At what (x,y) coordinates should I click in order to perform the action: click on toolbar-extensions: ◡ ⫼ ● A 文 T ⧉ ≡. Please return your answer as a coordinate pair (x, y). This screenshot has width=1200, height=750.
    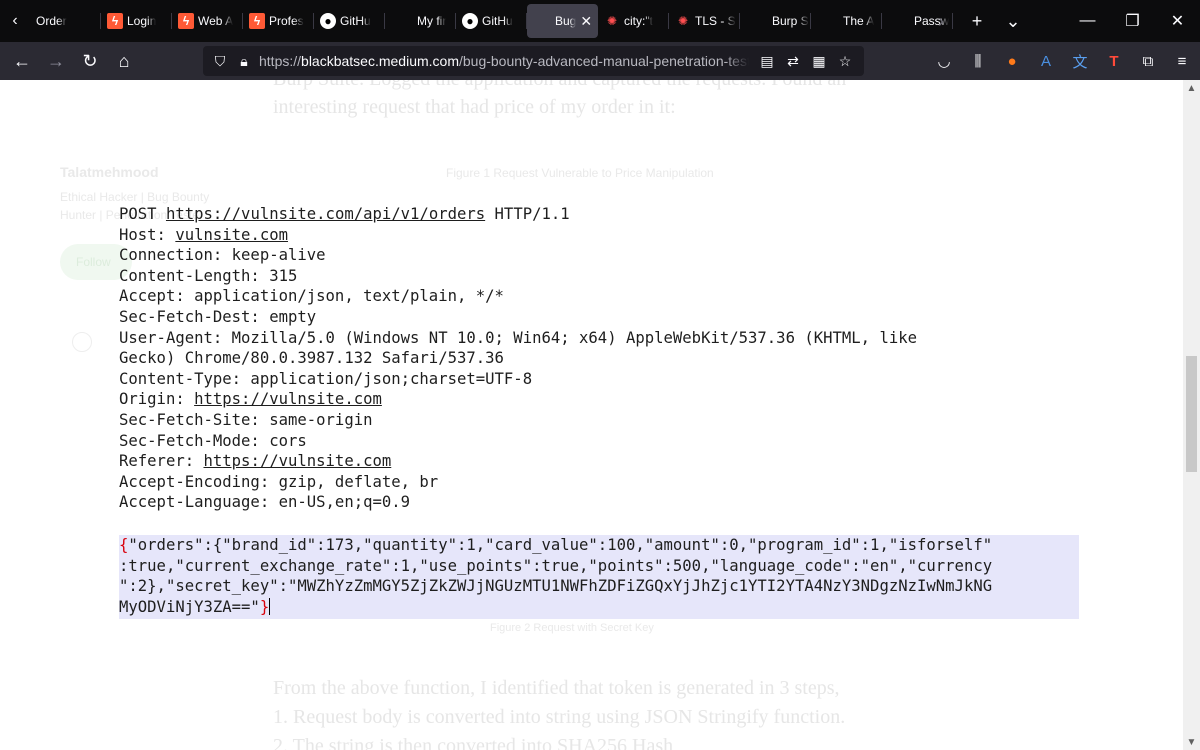
    Looking at the image, I should click on (1064, 61).